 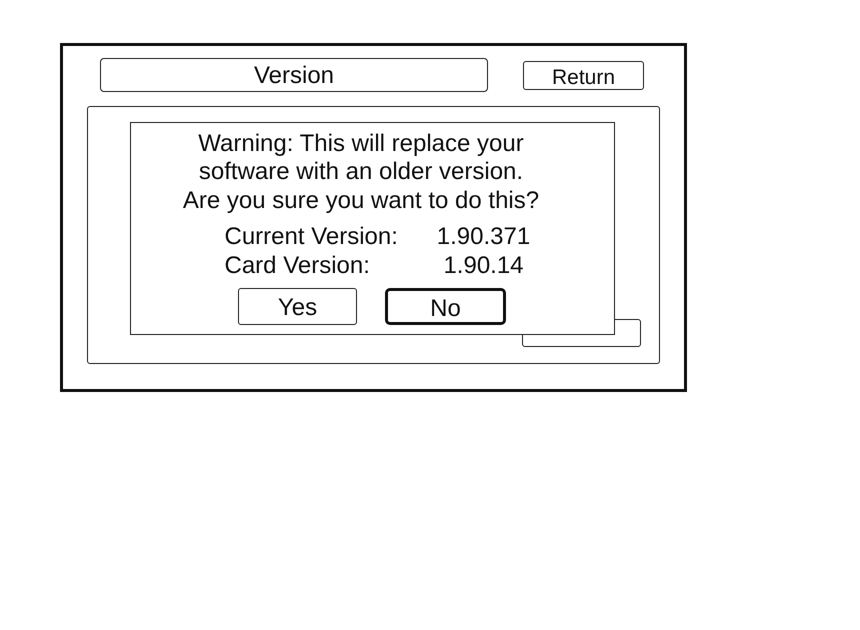 I want to click on return-button: Return, so click(x=583, y=75).